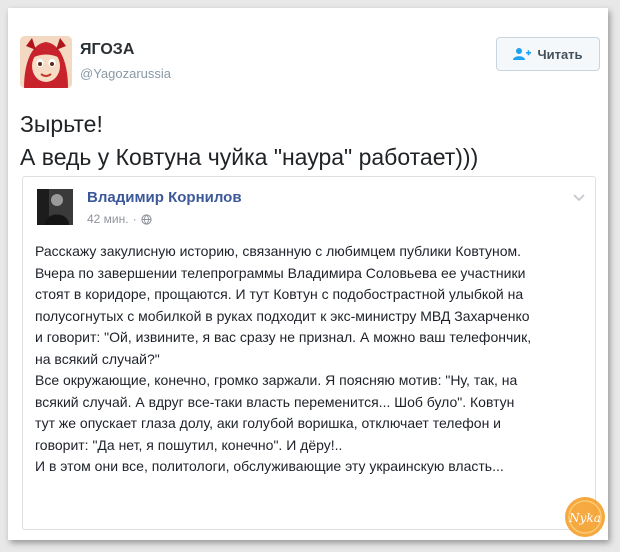  Describe the element at coordinates (107, 50) in the screenshot. I see `author-name: ЯГОЗА` at that location.